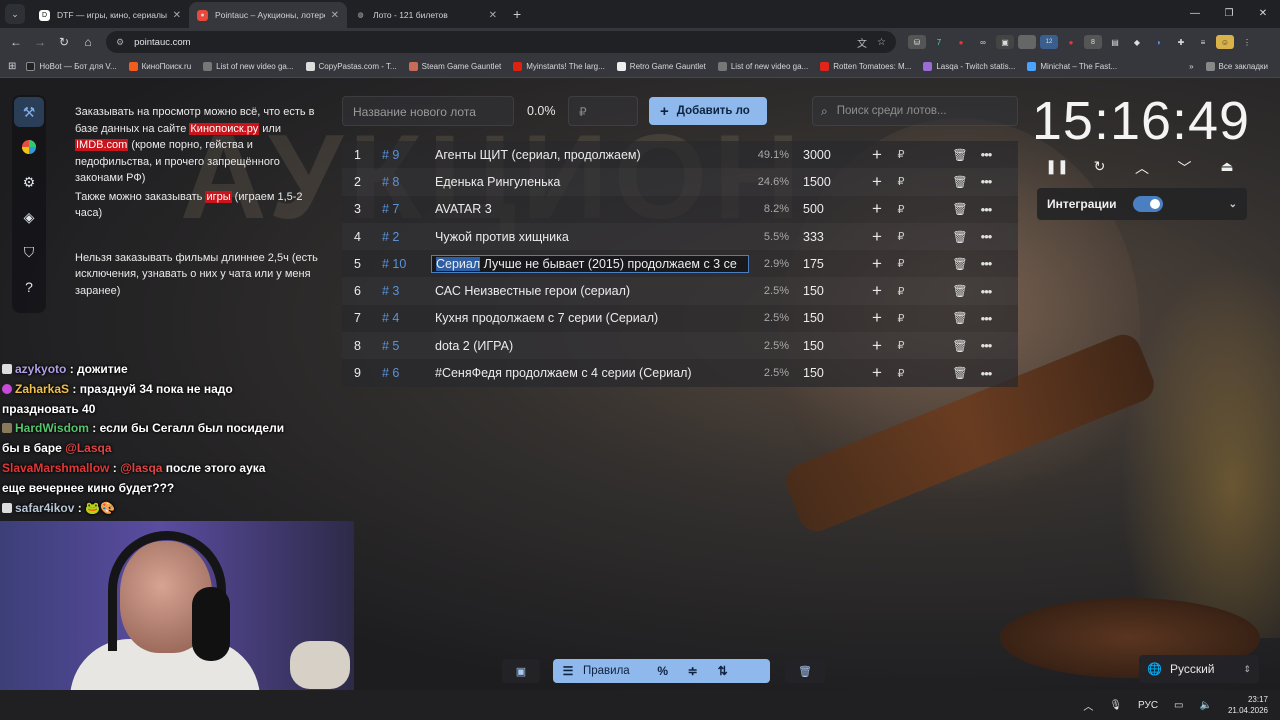 The width and height of the screenshot is (1280, 720). I want to click on tray-overflow-icon: ︿, so click(1088, 705).